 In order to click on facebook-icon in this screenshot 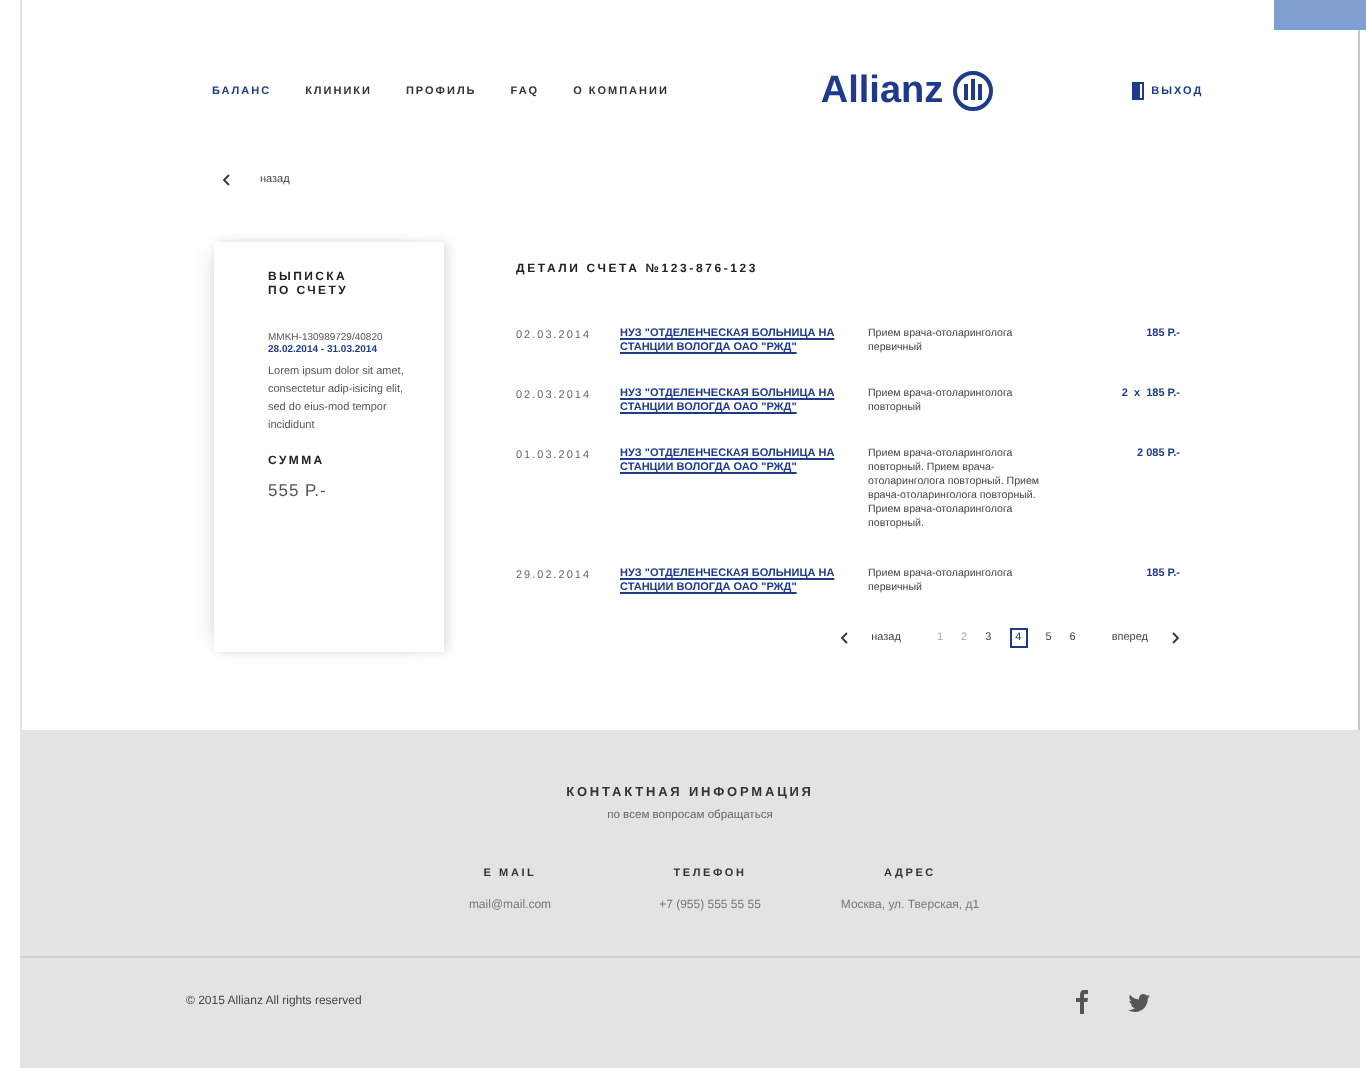, I will do `click(1082, 1002)`.